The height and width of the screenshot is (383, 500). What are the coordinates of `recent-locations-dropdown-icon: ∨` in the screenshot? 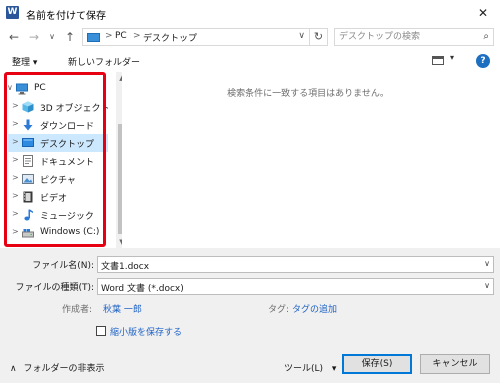 It's located at (52, 37).